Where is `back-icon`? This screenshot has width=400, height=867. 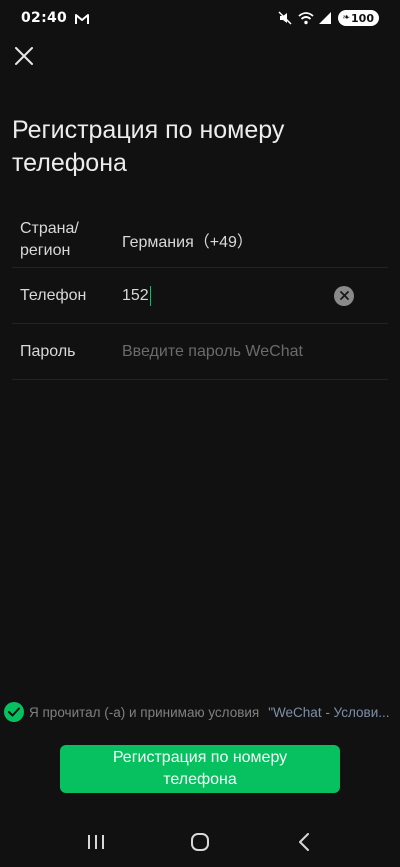
back-icon is located at coordinates (304, 842).